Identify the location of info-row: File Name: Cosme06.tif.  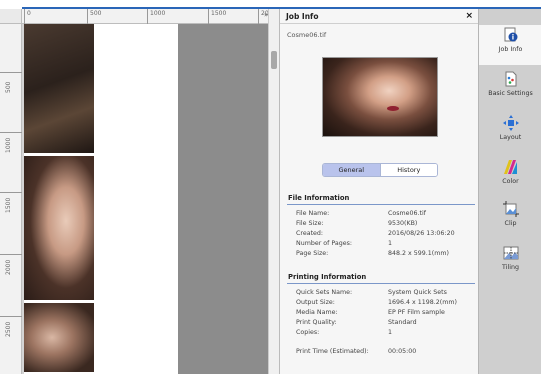
(361, 213).